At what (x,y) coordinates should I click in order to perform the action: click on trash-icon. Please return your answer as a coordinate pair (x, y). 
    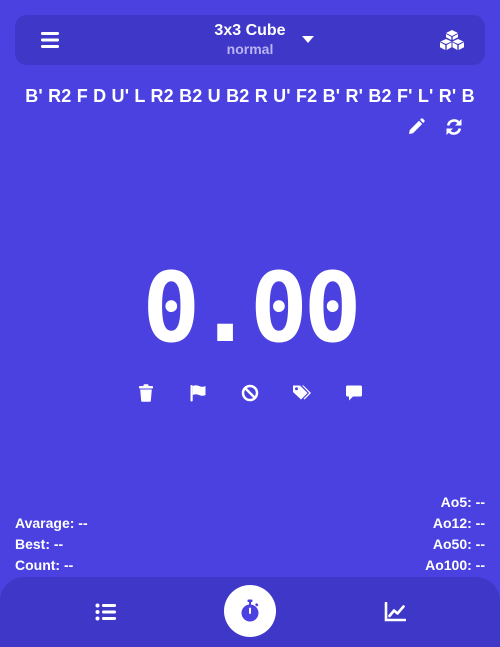
    Looking at the image, I should click on (146, 393).